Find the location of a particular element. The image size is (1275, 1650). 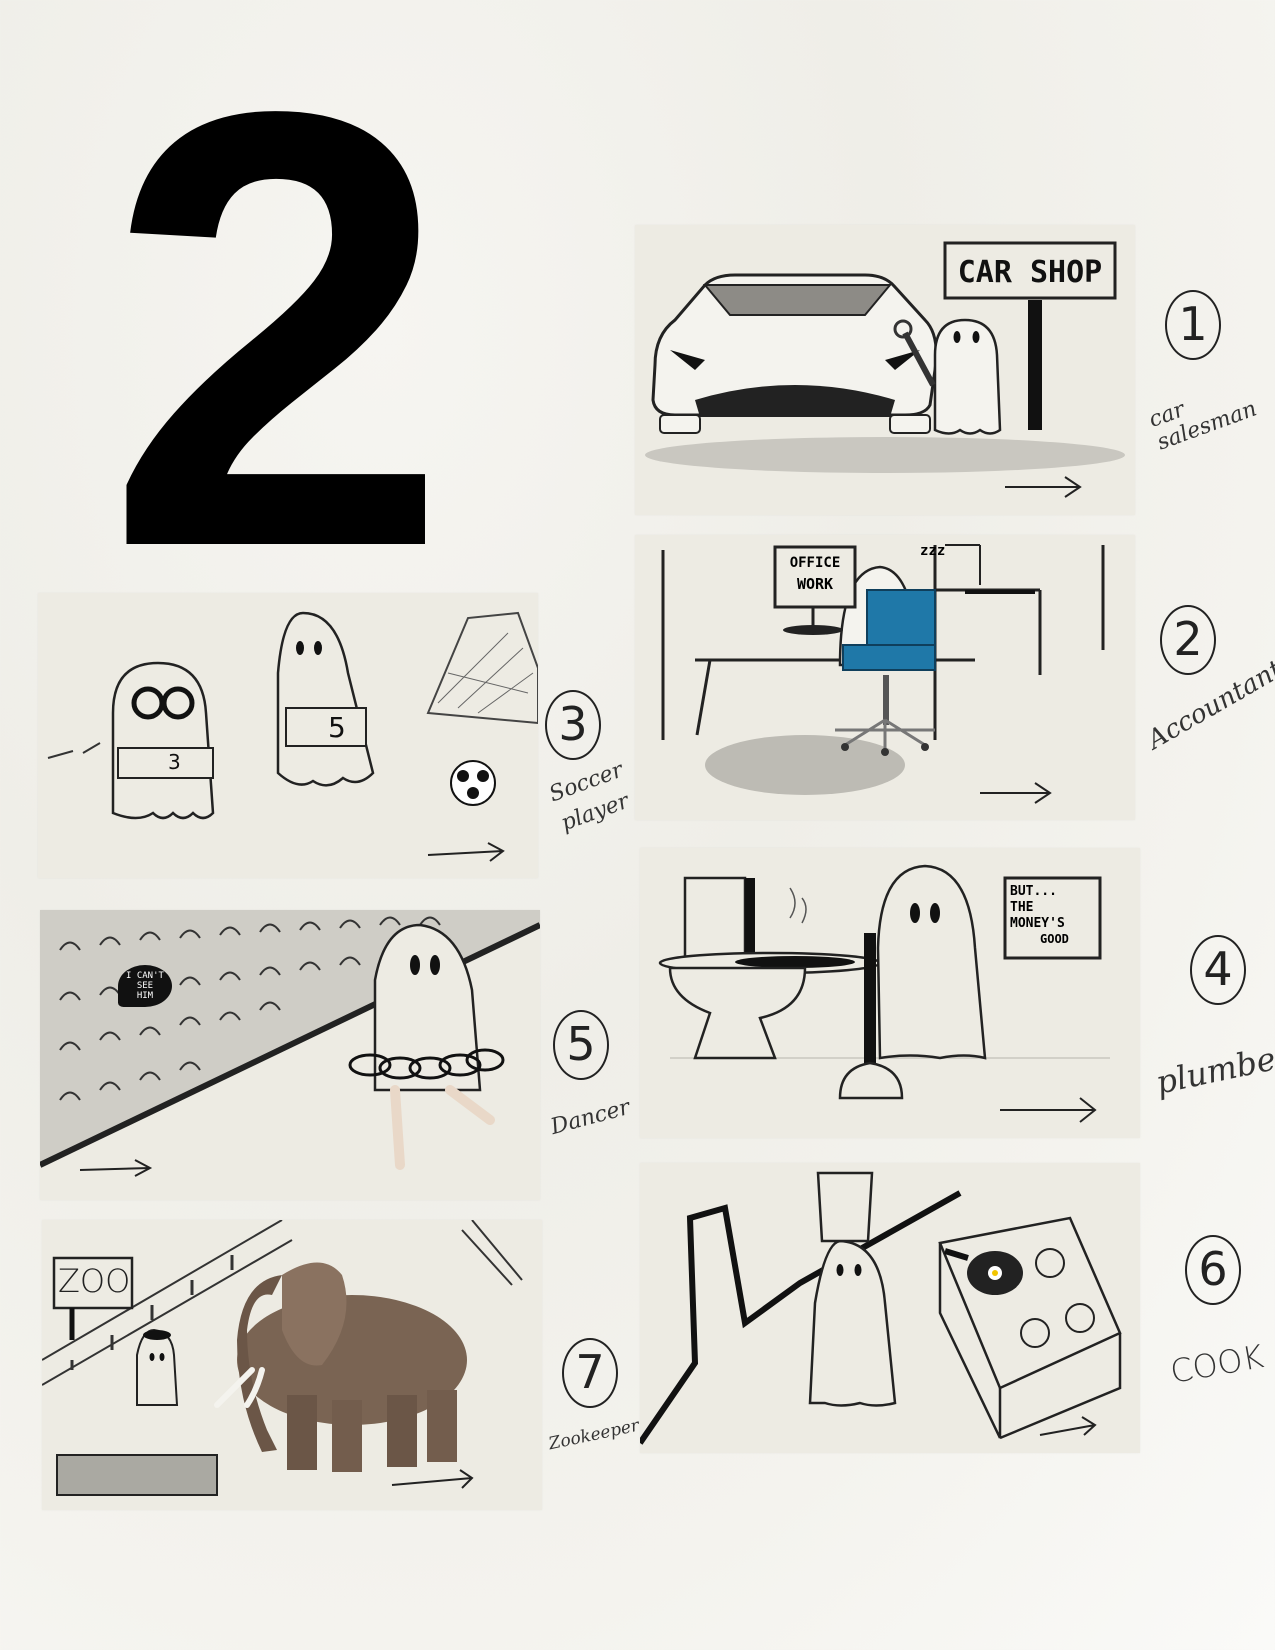

office-drawing is located at coordinates (883, 674).